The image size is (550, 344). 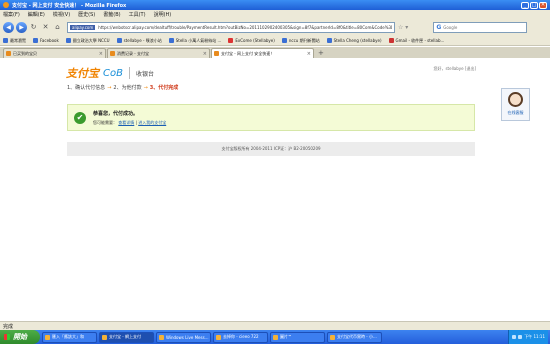 I want to click on my-alipay-link: 进入我的支付宝, so click(x=152, y=122).